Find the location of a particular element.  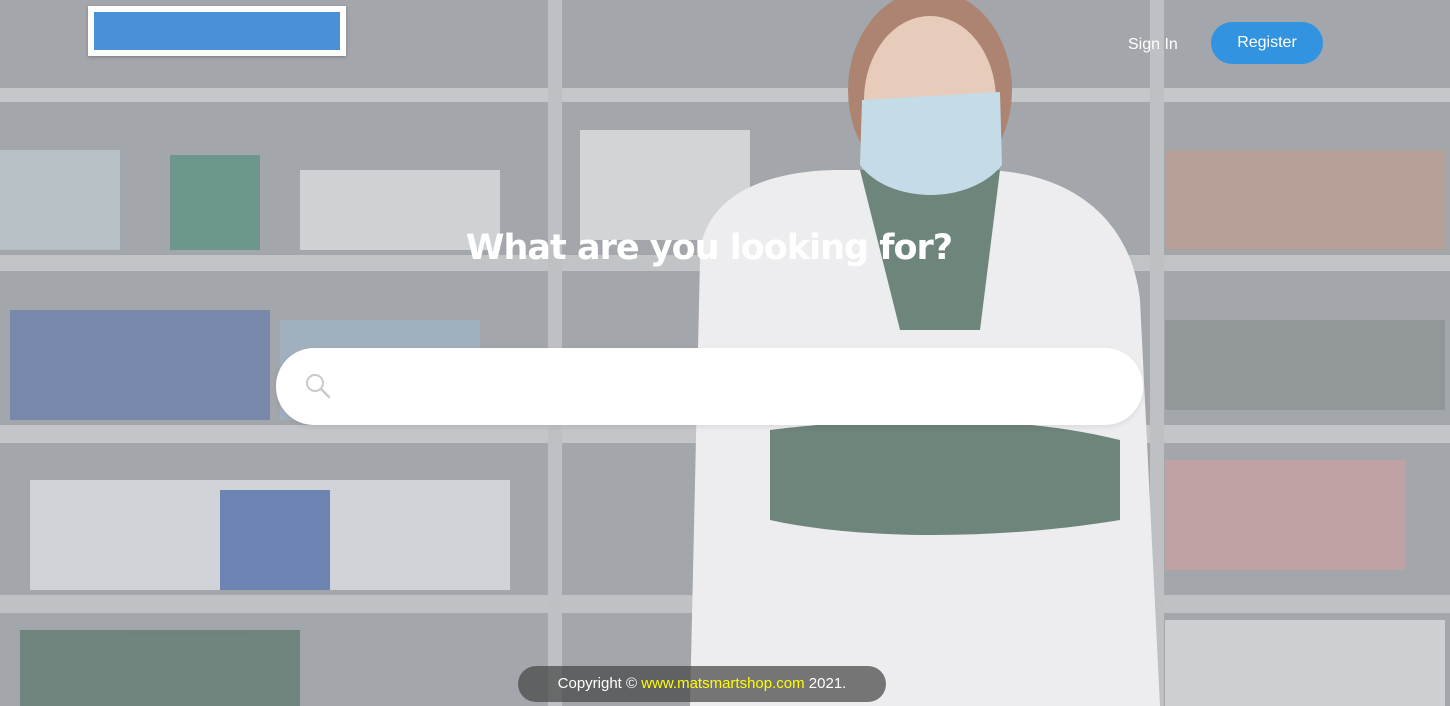

search-bar is located at coordinates (709, 386).